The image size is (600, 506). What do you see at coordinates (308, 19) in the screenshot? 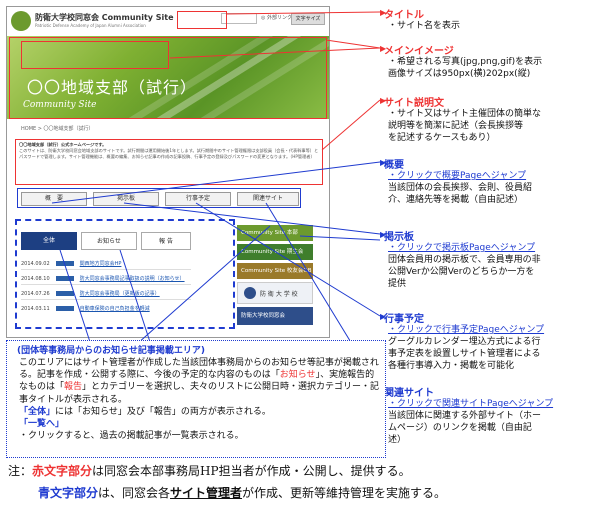
I see `font-size-button: 文字サイズ` at bounding box center [308, 19].